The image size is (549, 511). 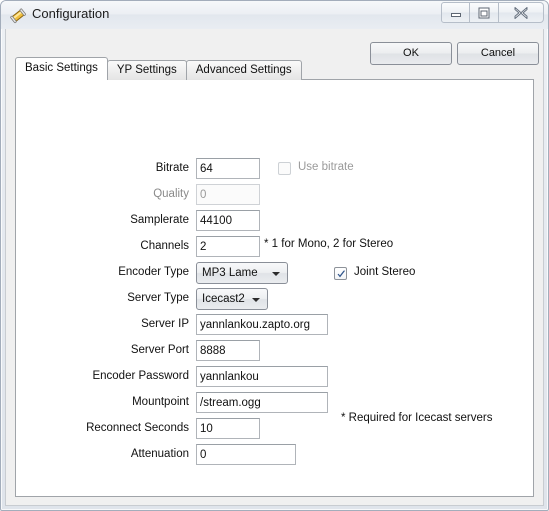 I want to click on label-server-ip: Server IP, so click(x=165, y=324).